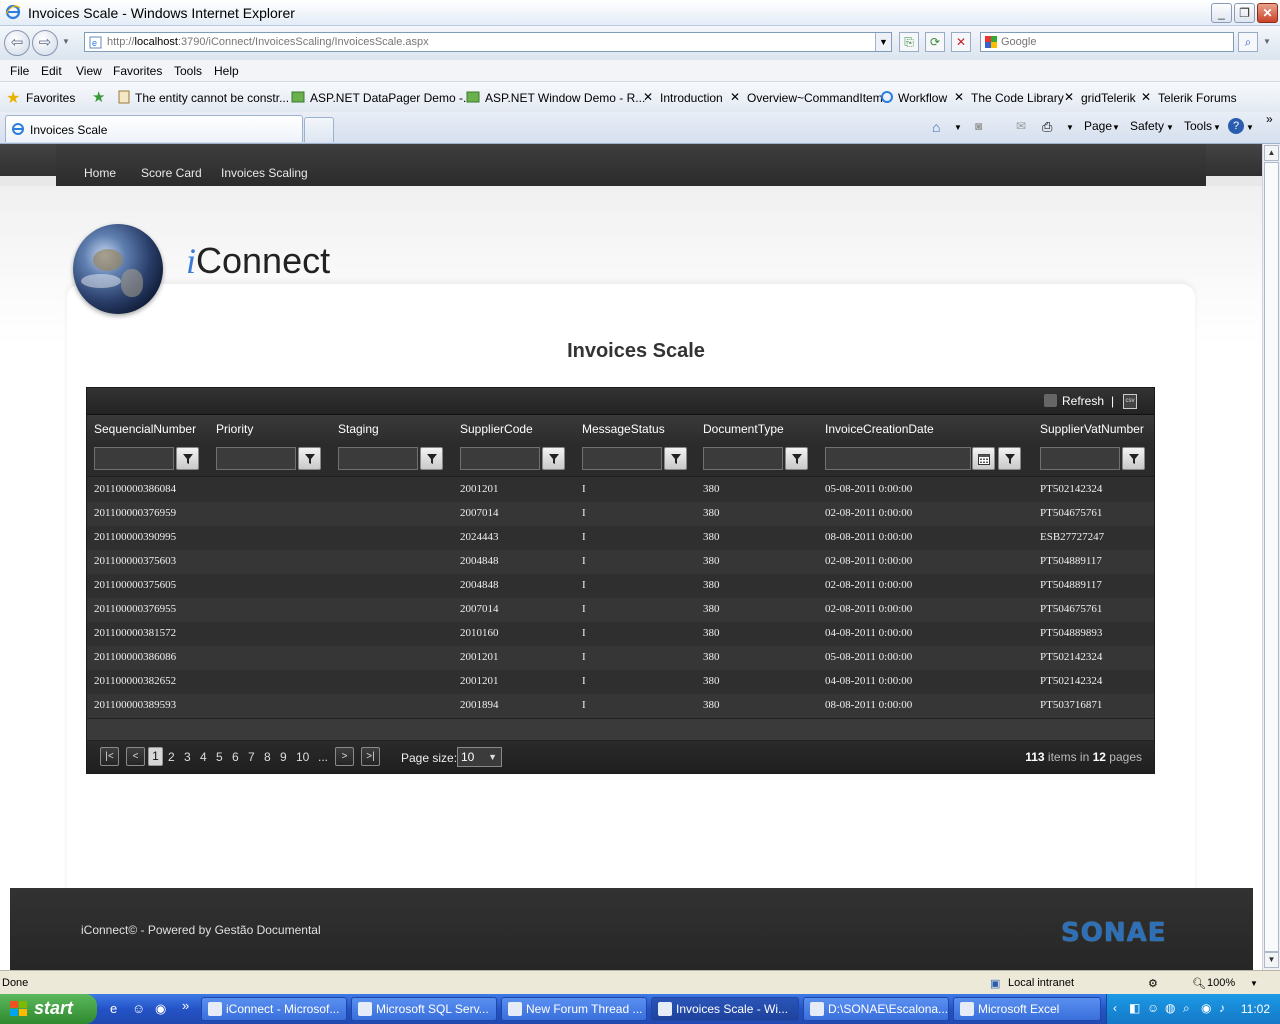  Describe the element at coordinates (935, 42) in the screenshot. I see `refresh-page-icon: ⟳` at that location.